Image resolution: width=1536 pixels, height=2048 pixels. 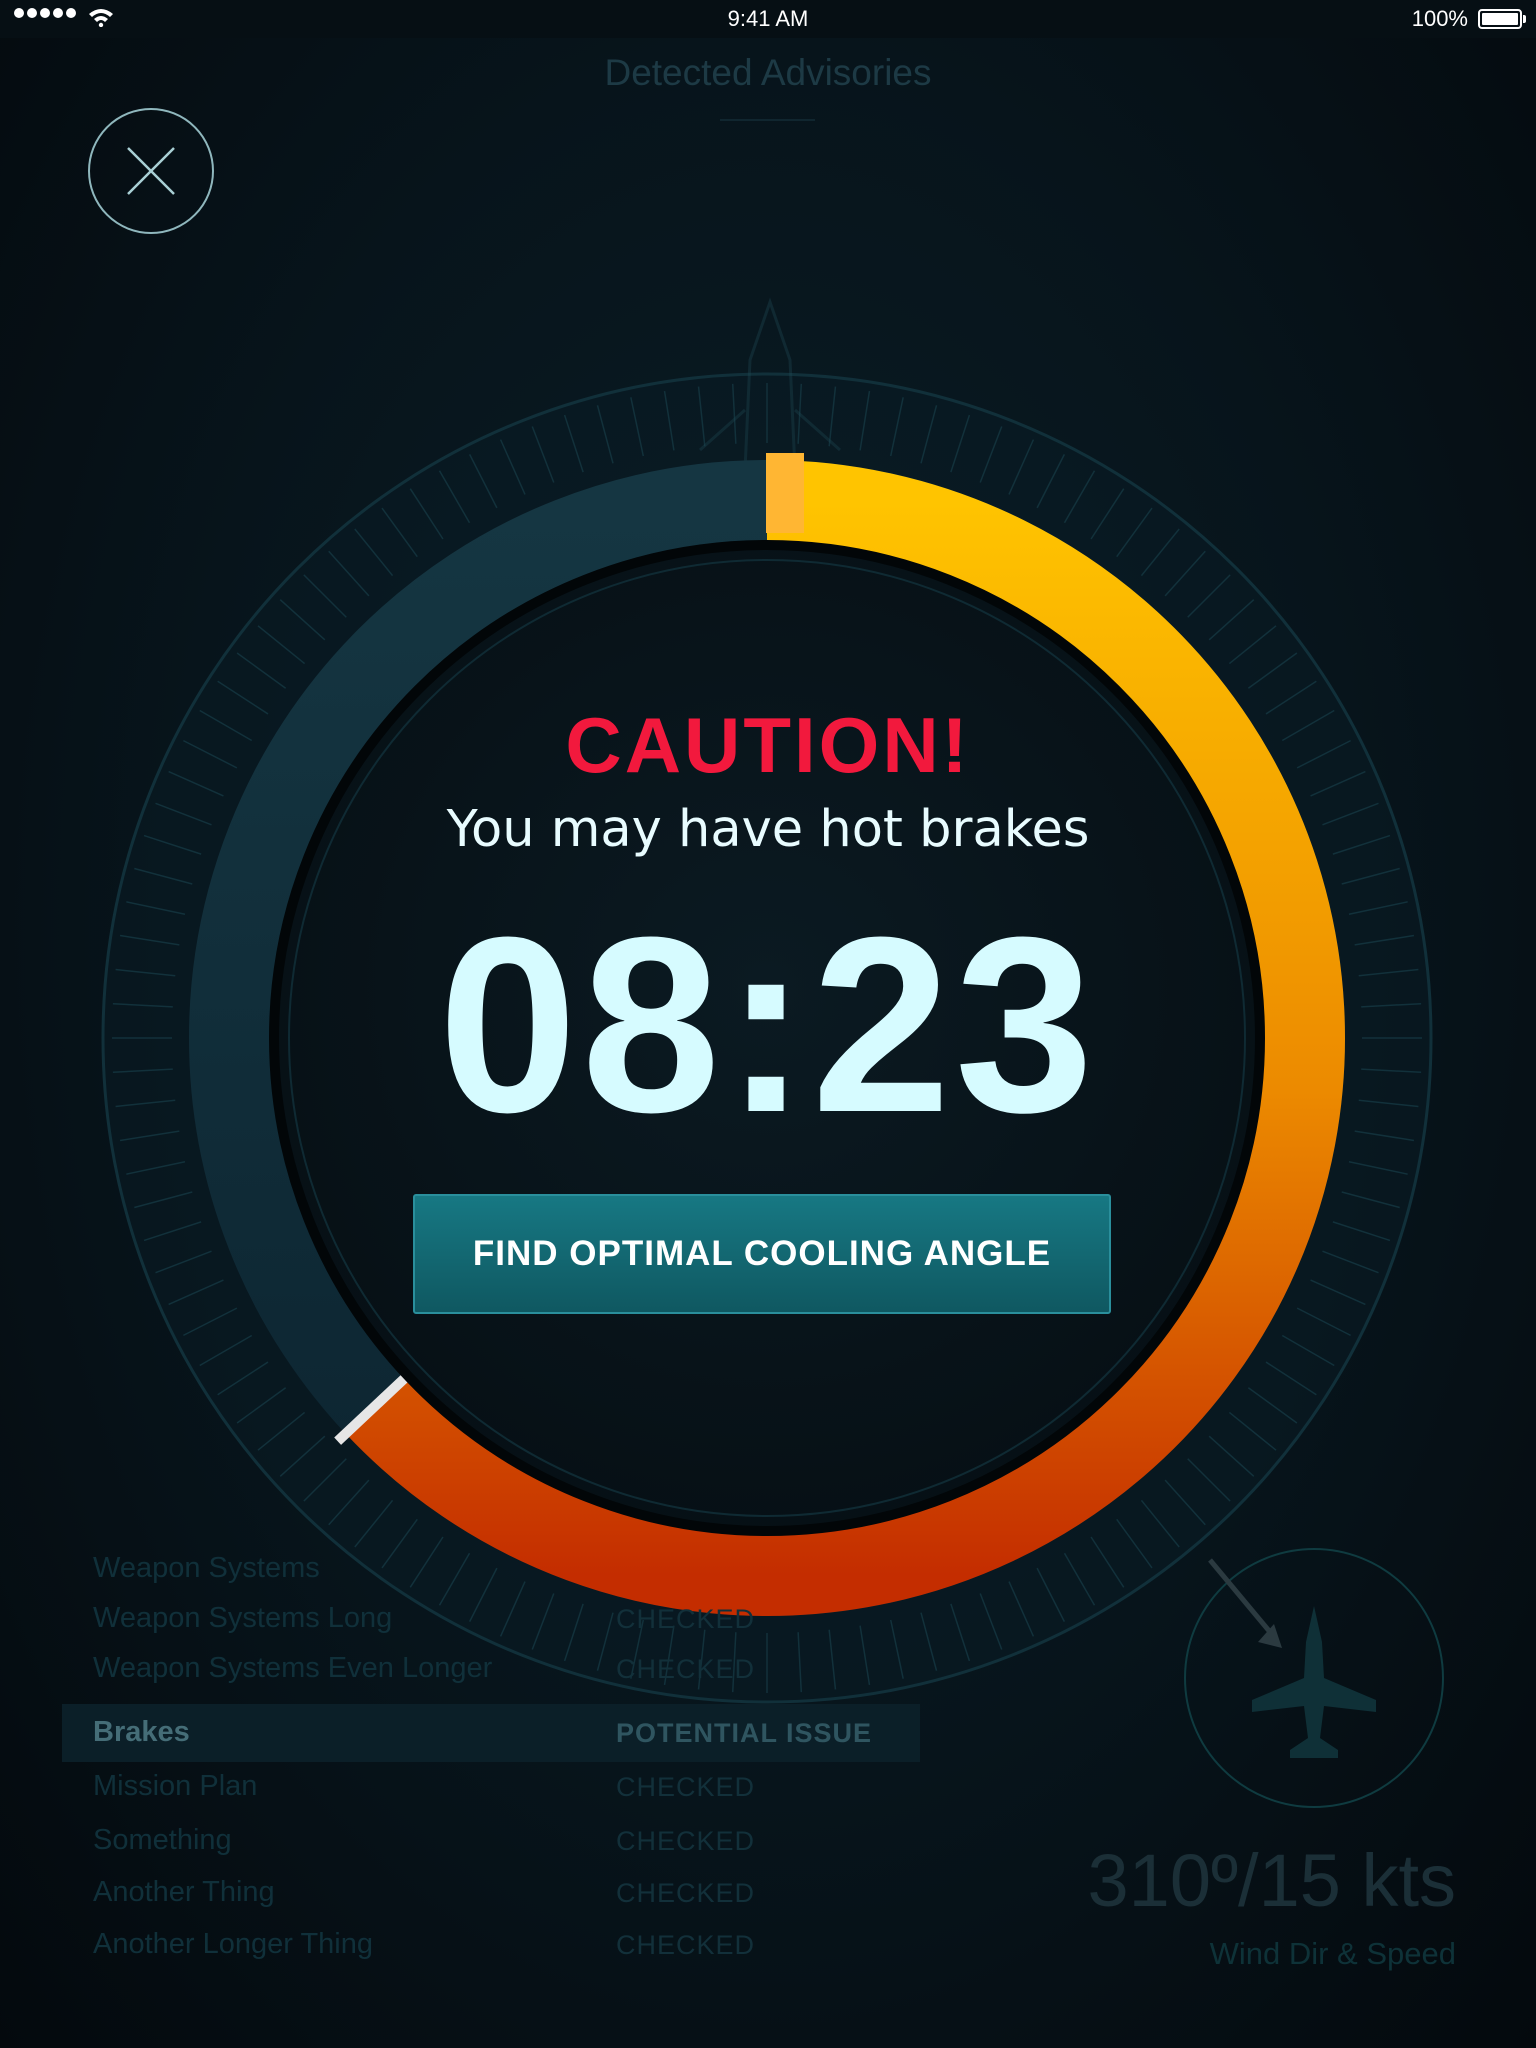 What do you see at coordinates (768, 829) in the screenshot?
I see `alert-message: You may have hot brakes` at bounding box center [768, 829].